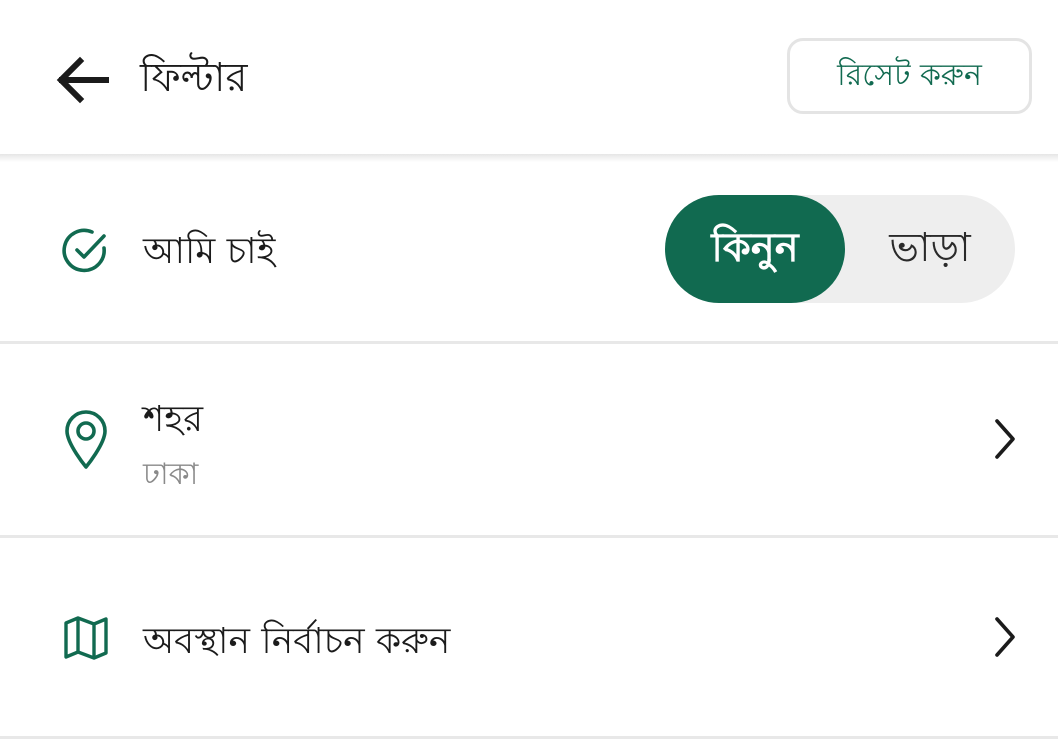  Describe the element at coordinates (194, 78) in the screenshot. I see `page-title: ফিল্টার` at that location.